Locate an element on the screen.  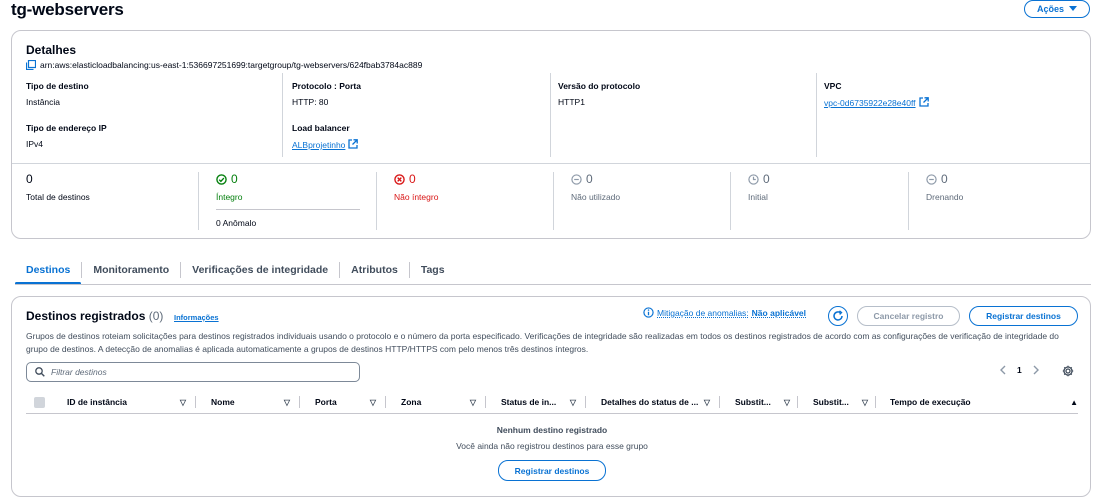
mitigation-label: Mitigação de anomalias: is located at coordinates (703, 312).